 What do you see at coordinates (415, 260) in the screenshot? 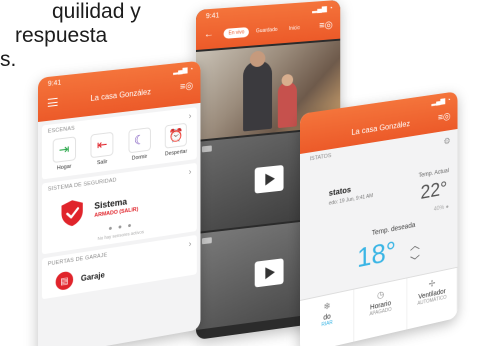
I see `chevron-down-icon: ﹀` at bounding box center [415, 260].